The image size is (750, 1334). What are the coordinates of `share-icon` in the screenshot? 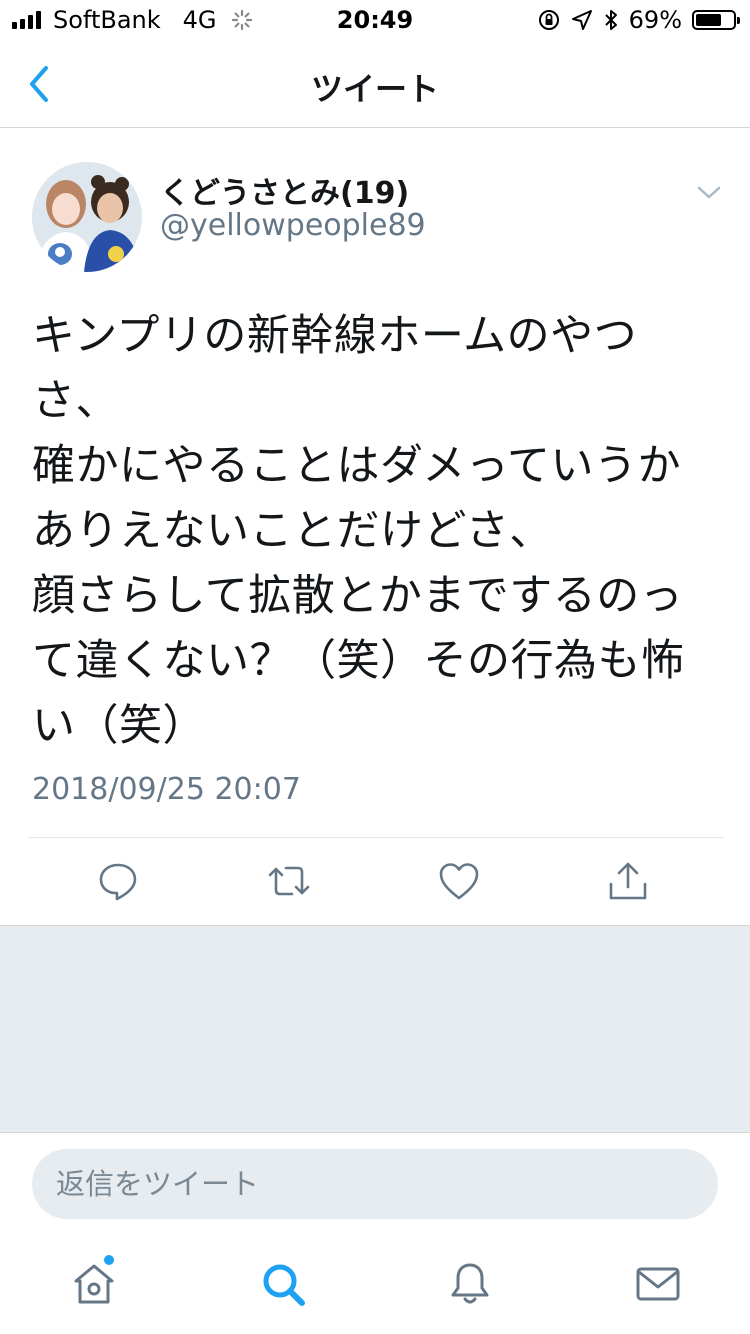 It's located at (628, 881).